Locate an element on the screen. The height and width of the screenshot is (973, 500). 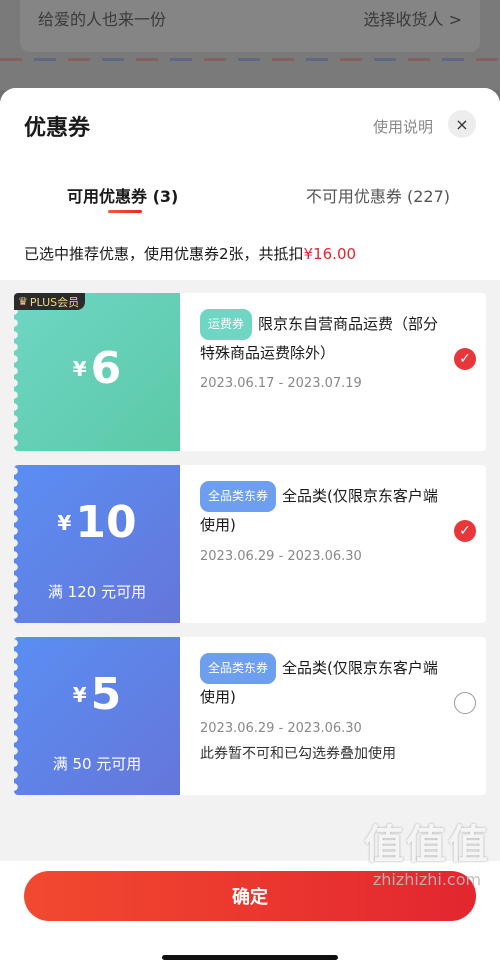
plus-badge-label: PLUS会员 is located at coordinates (54, 302).